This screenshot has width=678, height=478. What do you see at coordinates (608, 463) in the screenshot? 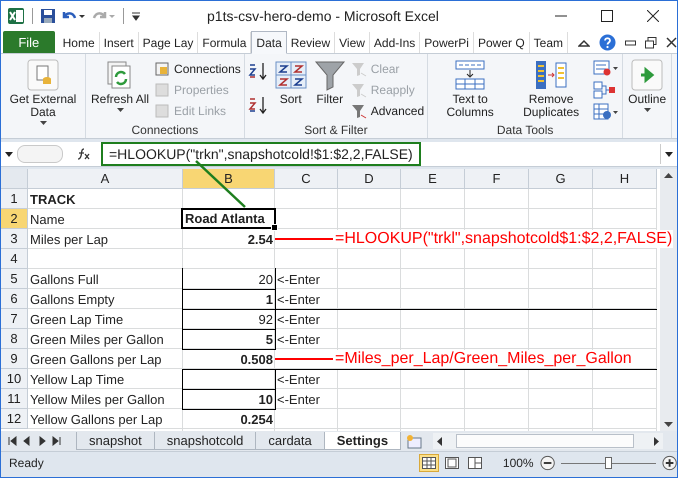
I see `slider-thumb` at bounding box center [608, 463].